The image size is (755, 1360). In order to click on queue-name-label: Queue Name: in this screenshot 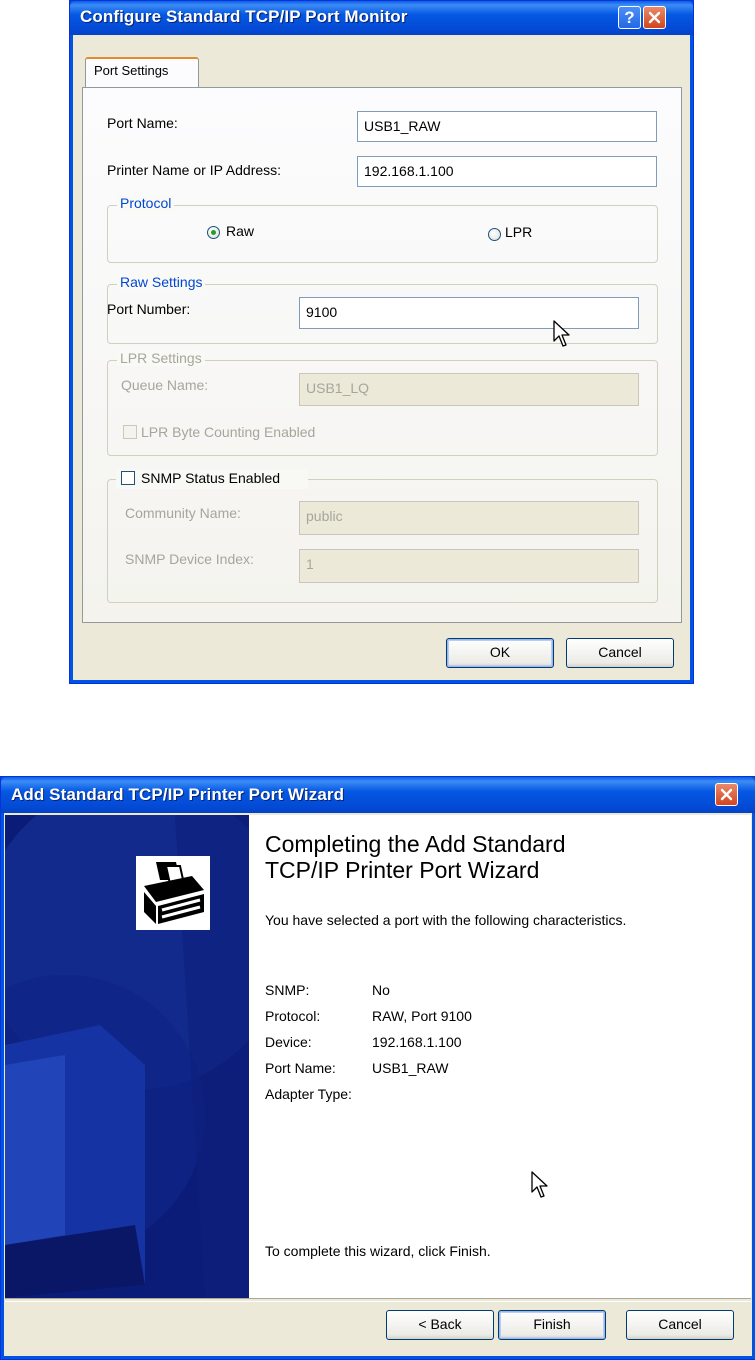, I will do `click(165, 385)`.